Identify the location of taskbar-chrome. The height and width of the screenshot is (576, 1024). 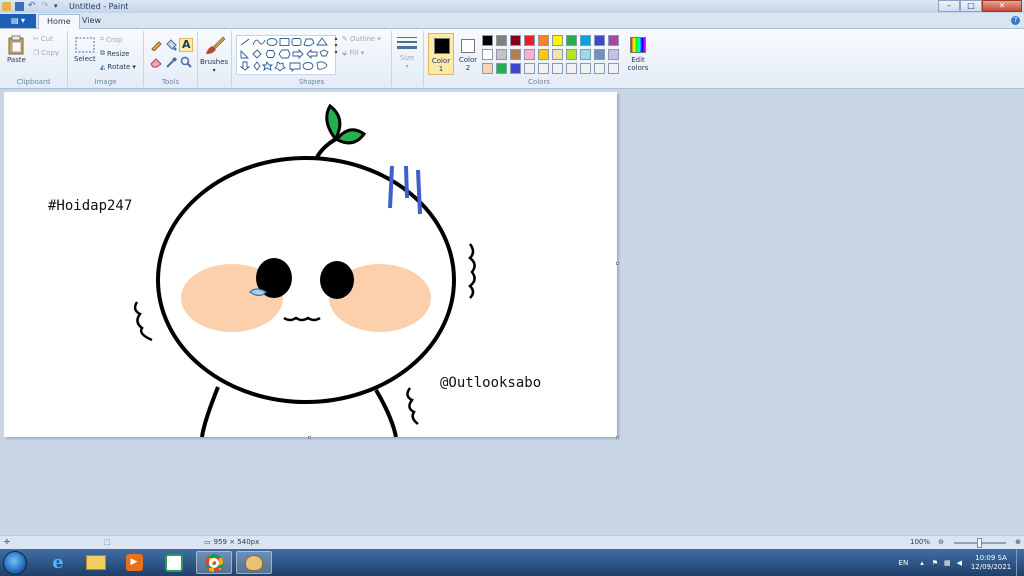
(214, 562).